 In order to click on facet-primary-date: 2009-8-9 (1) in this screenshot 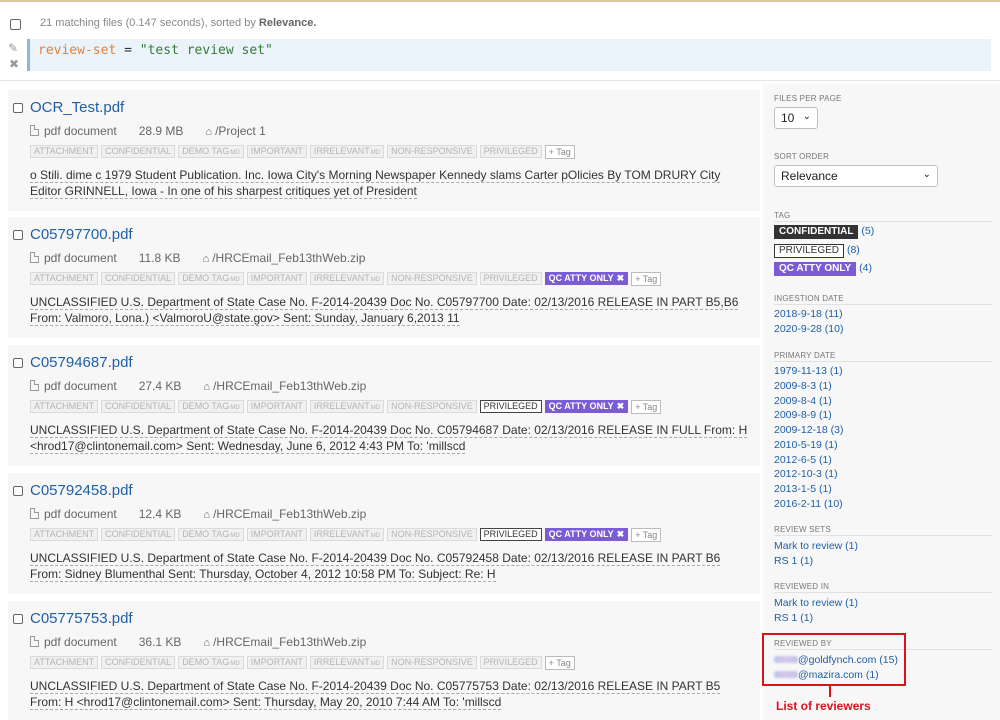, I will do `click(803, 415)`.